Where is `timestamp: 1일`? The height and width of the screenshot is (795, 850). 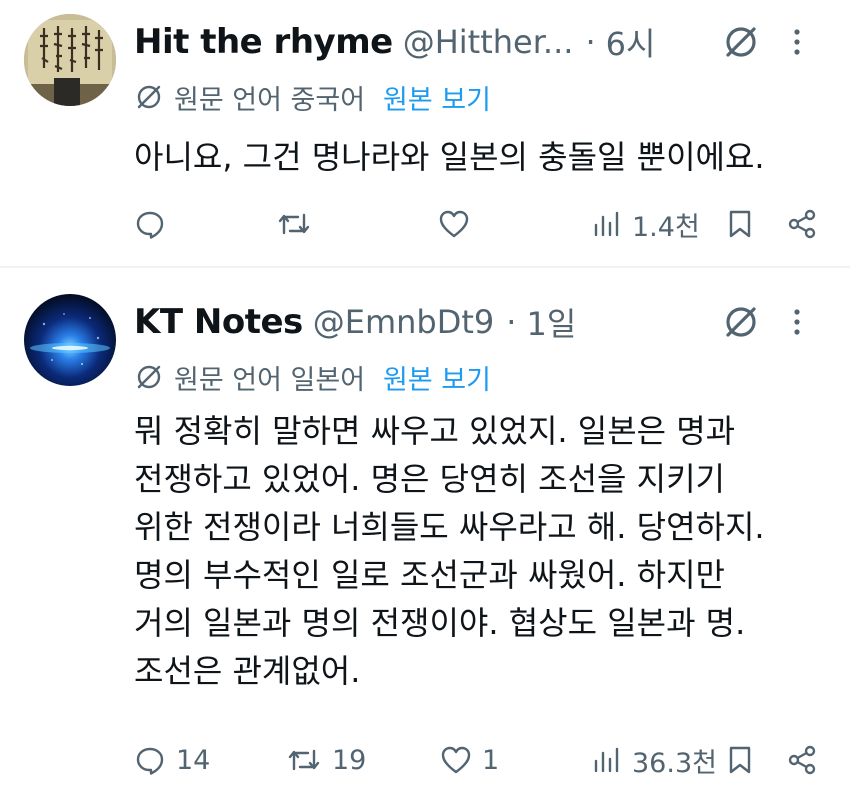 timestamp: 1일 is located at coordinates (551, 322).